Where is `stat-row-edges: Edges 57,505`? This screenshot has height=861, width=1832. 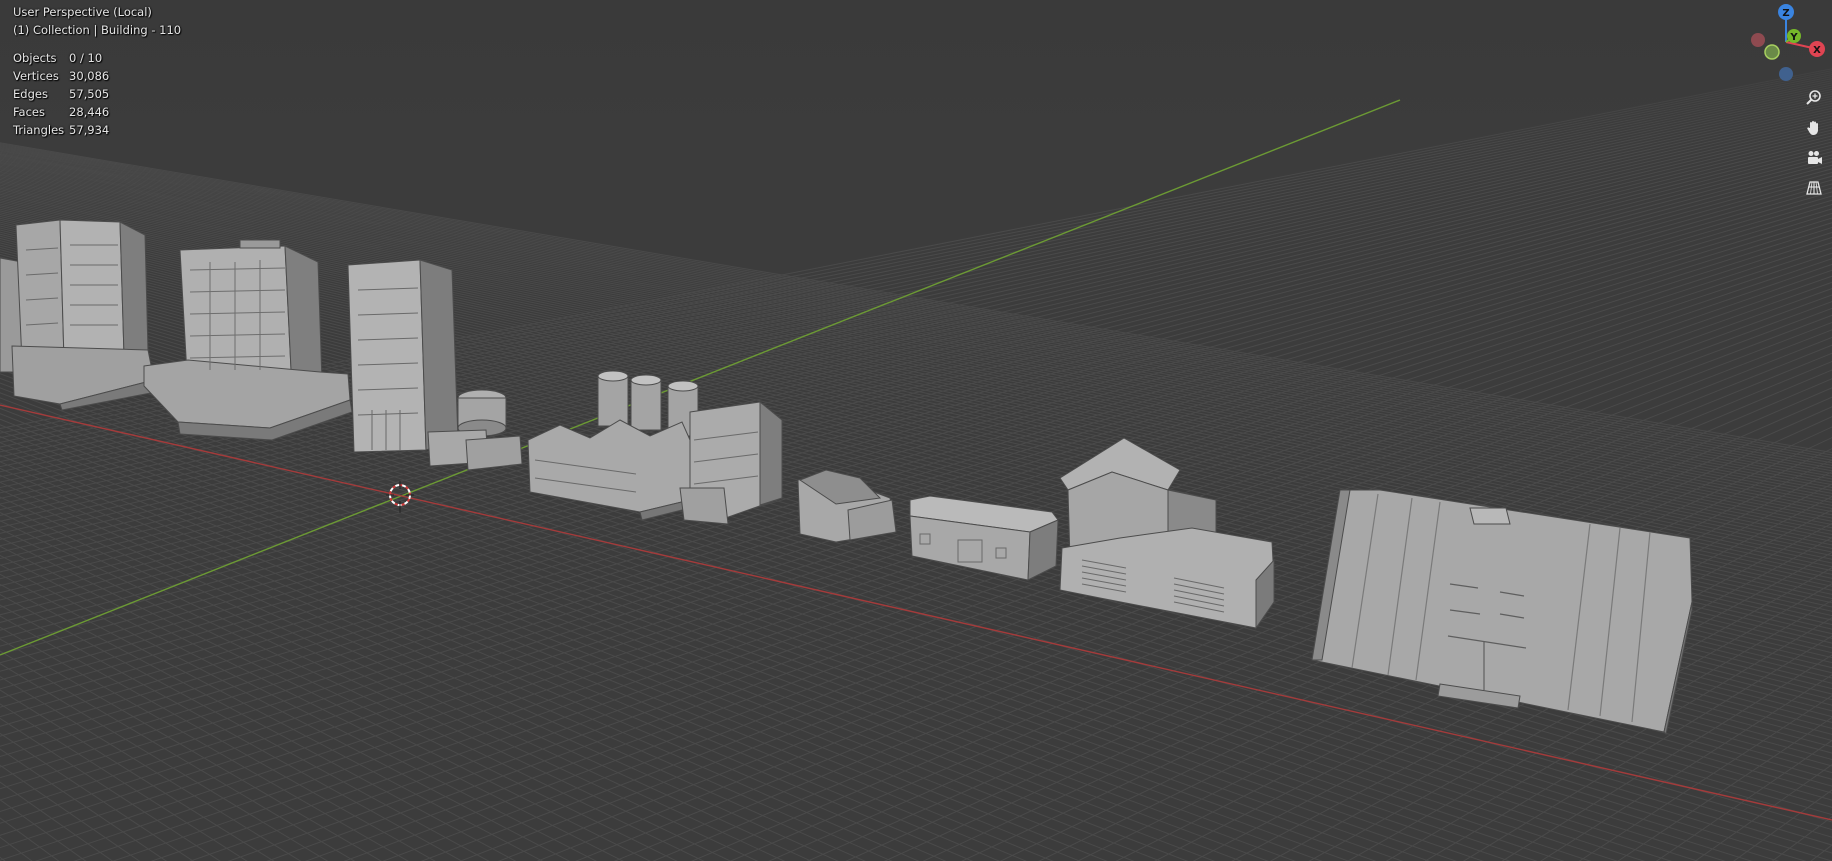
stat-row-edges: Edges 57,505 is located at coordinates (97, 94).